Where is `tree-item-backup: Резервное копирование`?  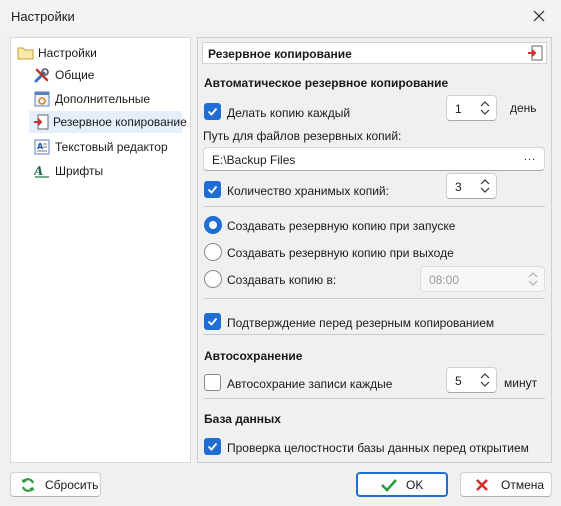
tree-item-backup: Резервное копирование is located at coordinates (108, 122).